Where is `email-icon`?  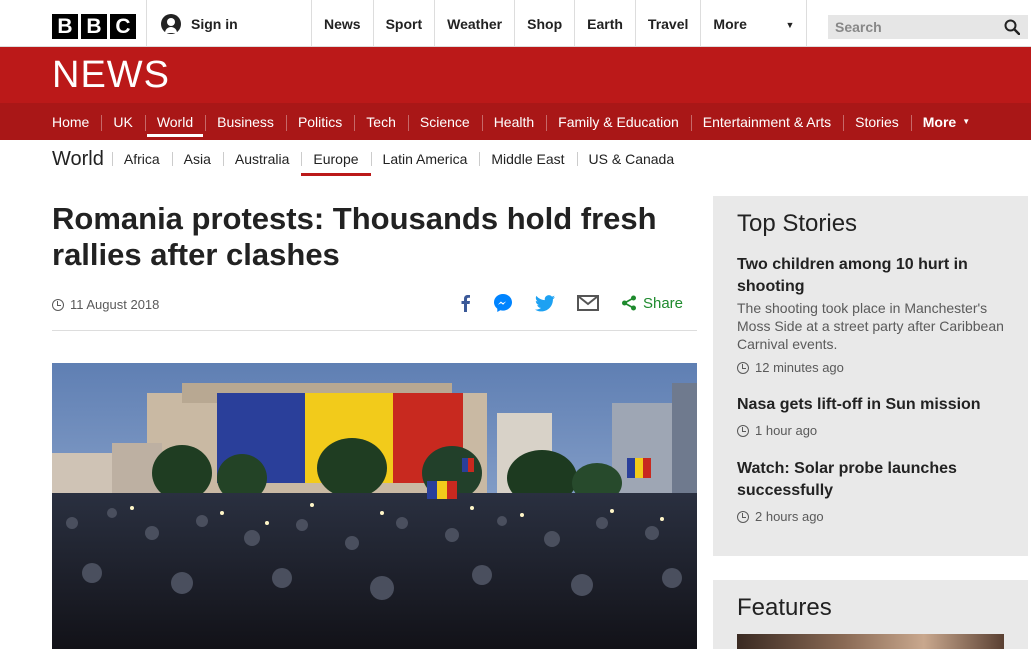
email-icon is located at coordinates (587, 303).